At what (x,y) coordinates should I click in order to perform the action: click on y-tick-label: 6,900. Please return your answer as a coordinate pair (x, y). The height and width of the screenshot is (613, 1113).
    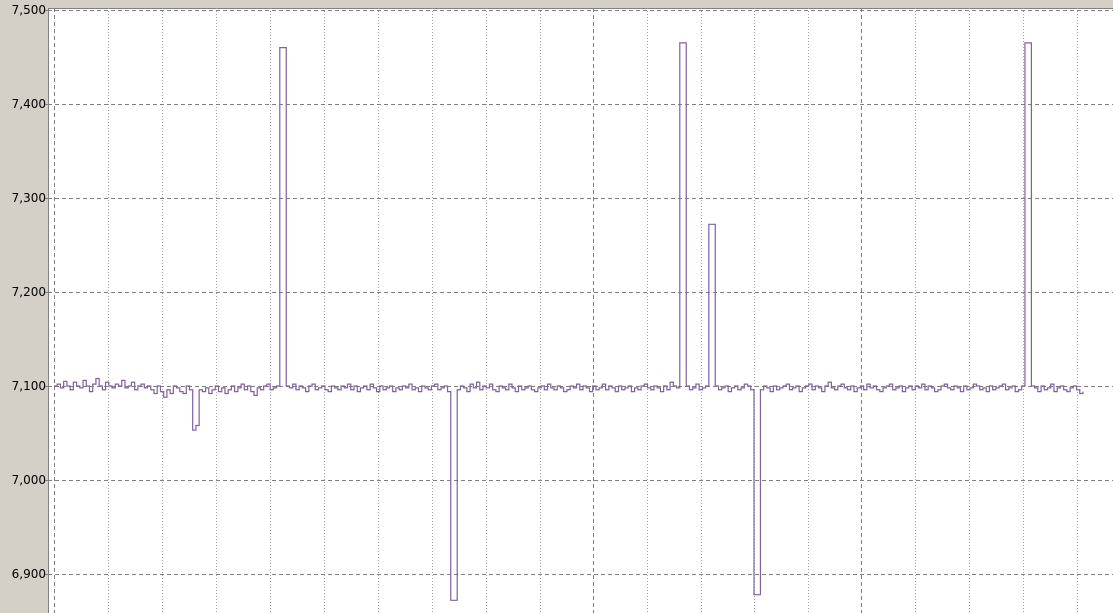
    Looking at the image, I should click on (29, 574).